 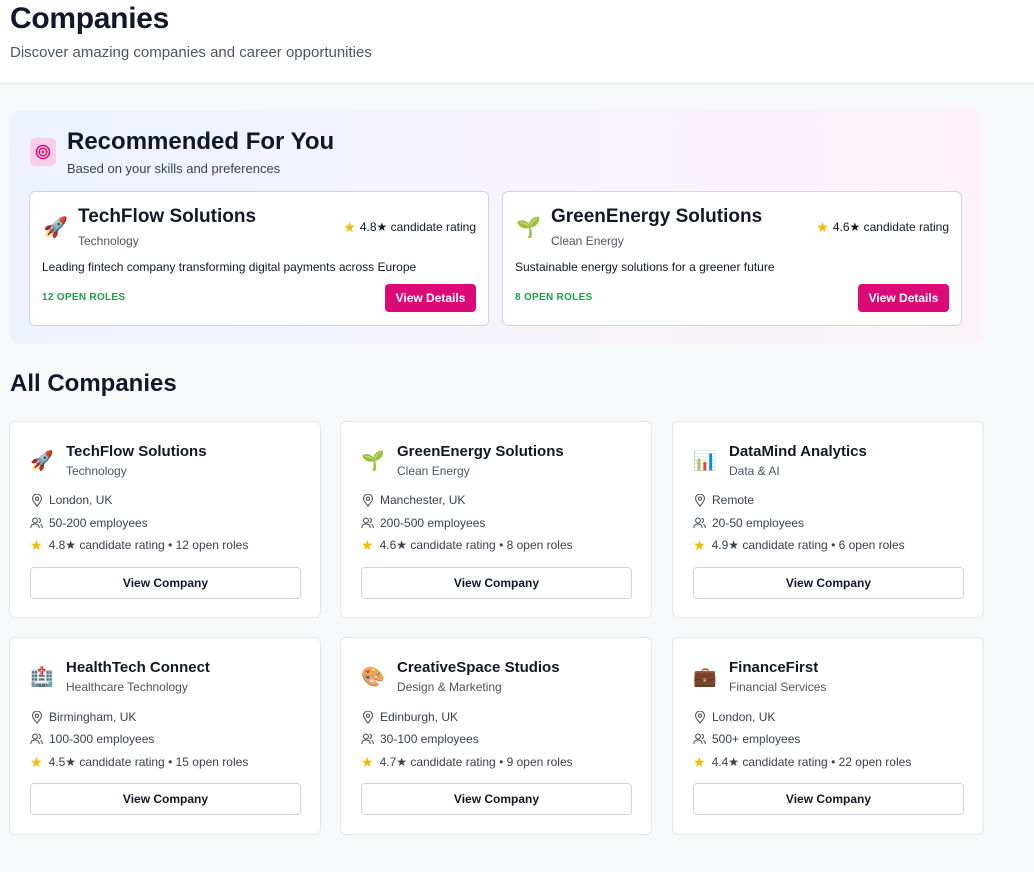 I want to click on company-location: Birmingham, UK, so click(x=83, y=717).